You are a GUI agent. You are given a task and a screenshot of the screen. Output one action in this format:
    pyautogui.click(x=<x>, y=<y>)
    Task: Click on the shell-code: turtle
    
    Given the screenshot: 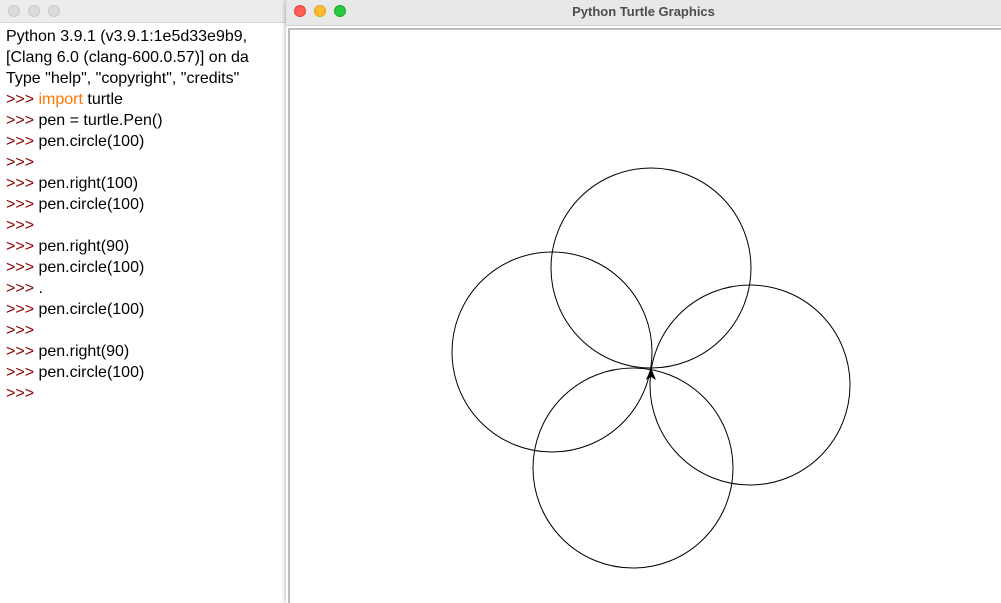 What is the action you would take?
    pyautogui.click(x=102, y=99)
    